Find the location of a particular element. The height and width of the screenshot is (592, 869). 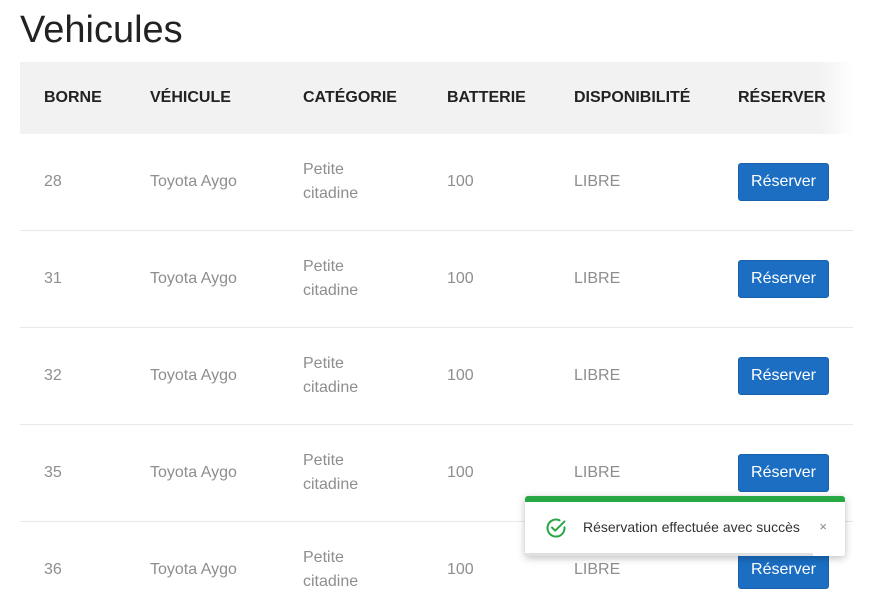

header-borne: BORNE is located at coordinates (73, 97).